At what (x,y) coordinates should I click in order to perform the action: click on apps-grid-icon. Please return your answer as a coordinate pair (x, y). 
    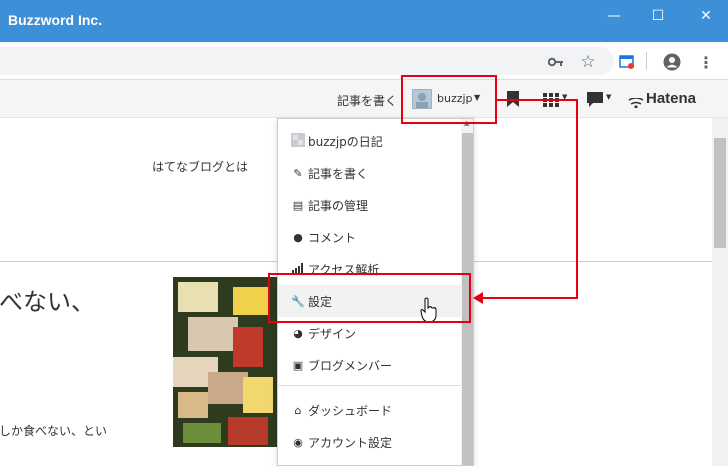
    Looking at the image, I should click on (551, 101).